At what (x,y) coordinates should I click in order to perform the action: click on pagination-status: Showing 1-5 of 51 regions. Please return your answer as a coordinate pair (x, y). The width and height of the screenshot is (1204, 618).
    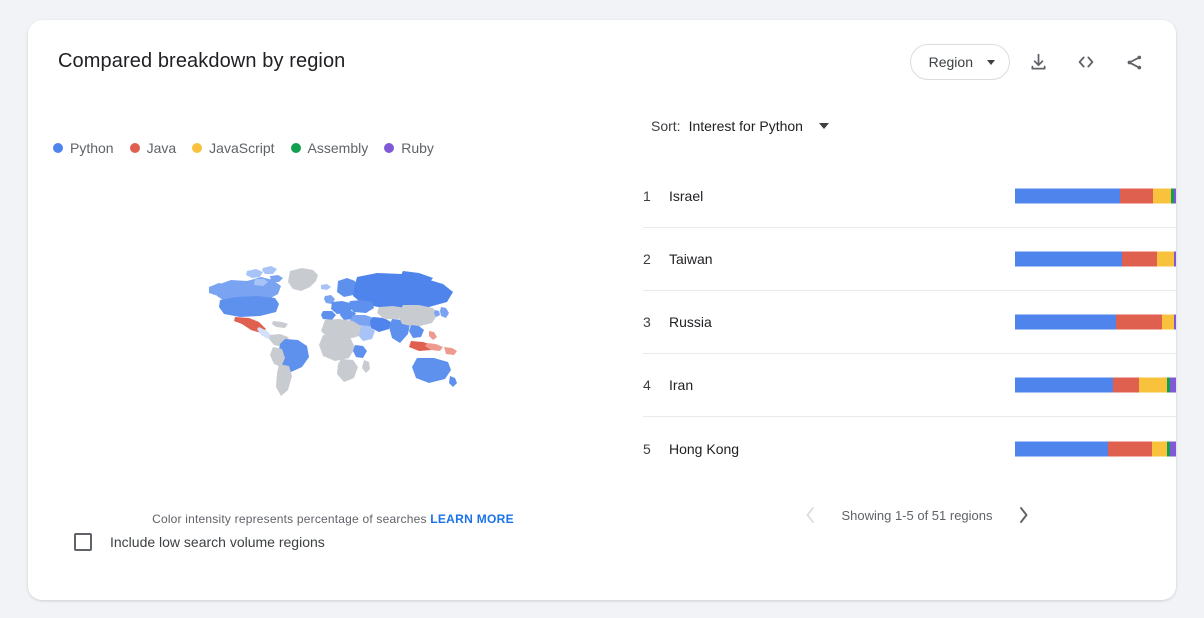
    Looking at the image, I should click on (917, 515).